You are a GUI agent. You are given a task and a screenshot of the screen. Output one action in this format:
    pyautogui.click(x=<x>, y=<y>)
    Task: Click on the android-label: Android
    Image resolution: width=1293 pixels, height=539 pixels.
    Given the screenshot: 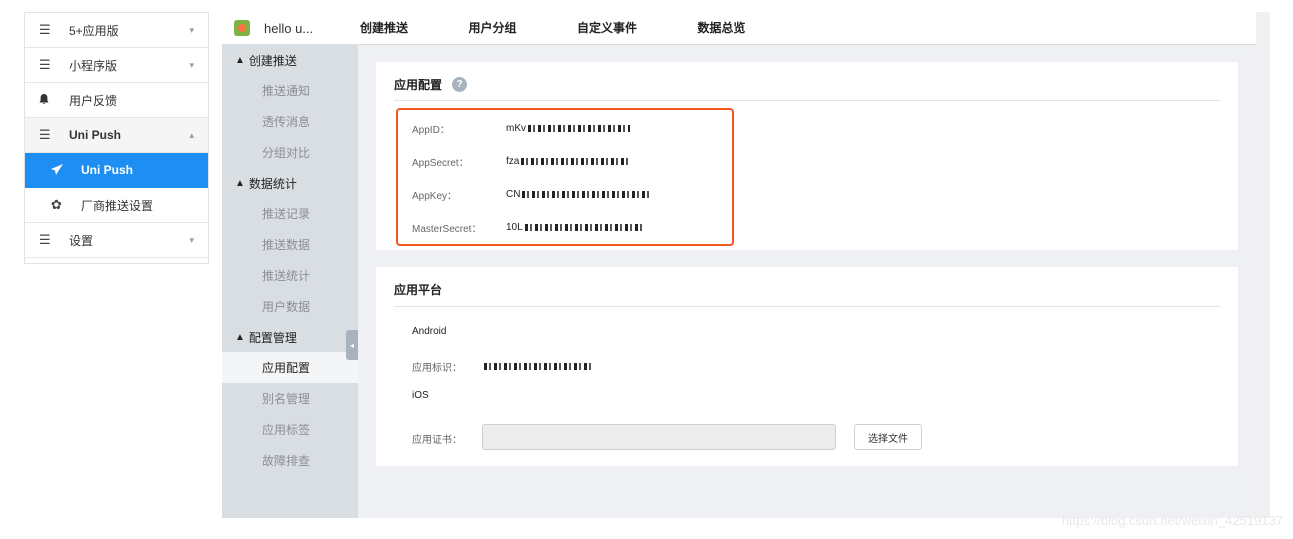 What is the action you would take?
    pyautogui.click(x=429, y=331)
    